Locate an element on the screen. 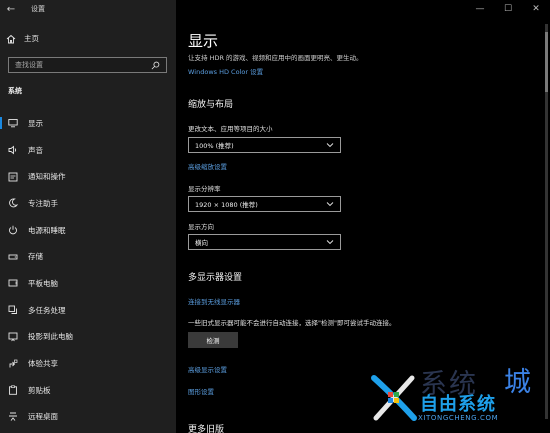 This screenshot has width=550, height=433. close-button: ✕ is located at coordinates (536, 9).